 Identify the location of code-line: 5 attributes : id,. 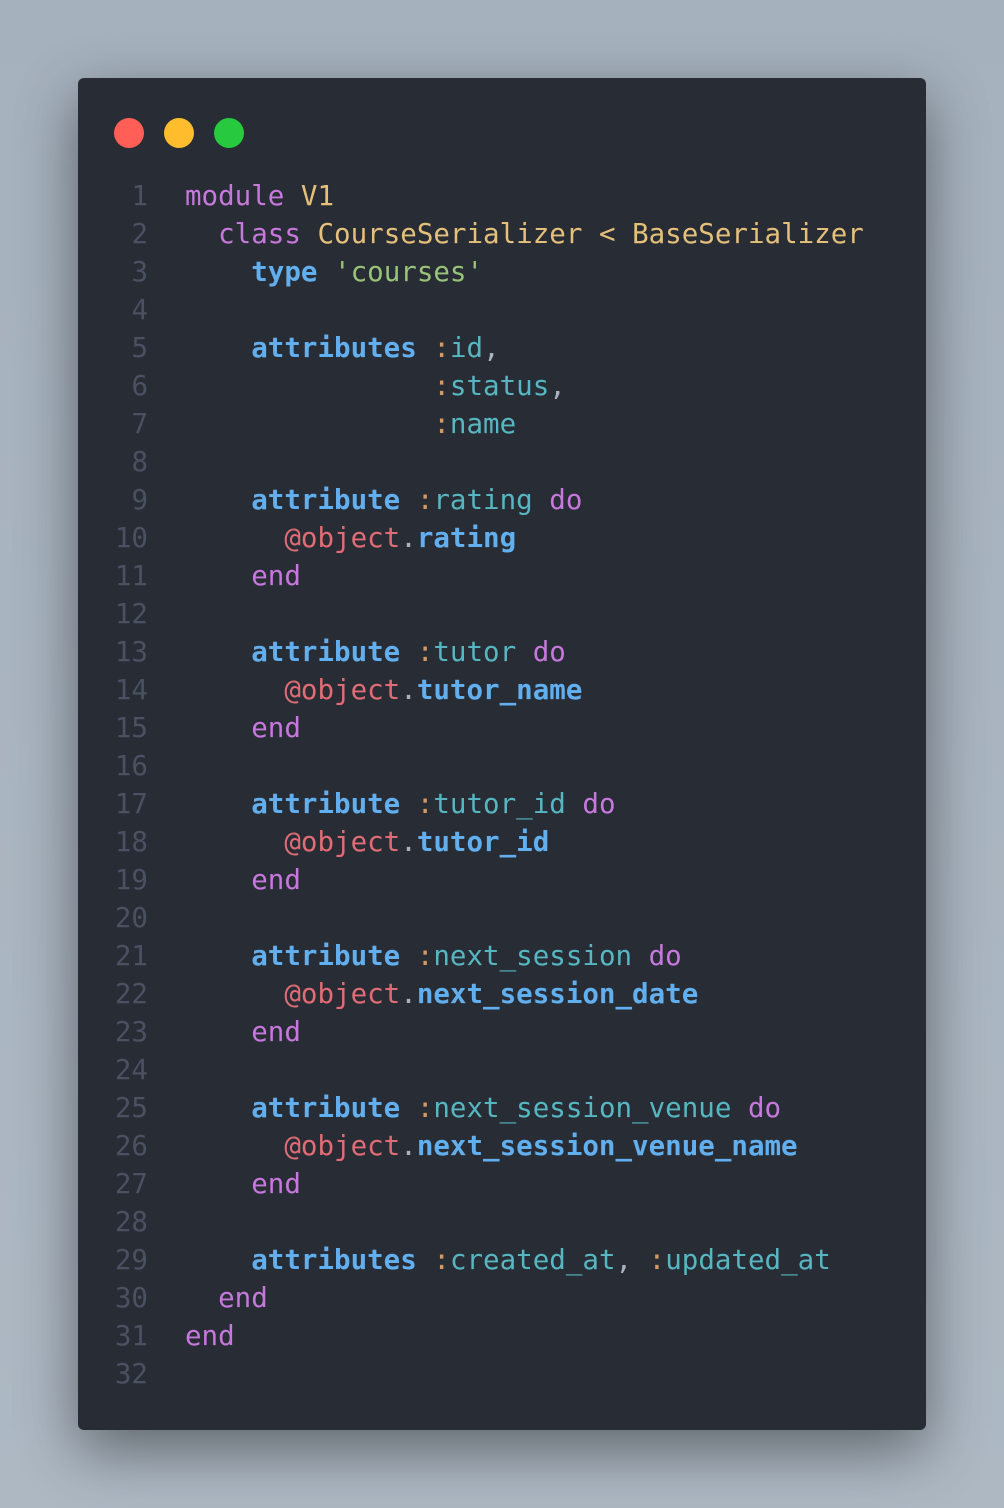
(471, 348).